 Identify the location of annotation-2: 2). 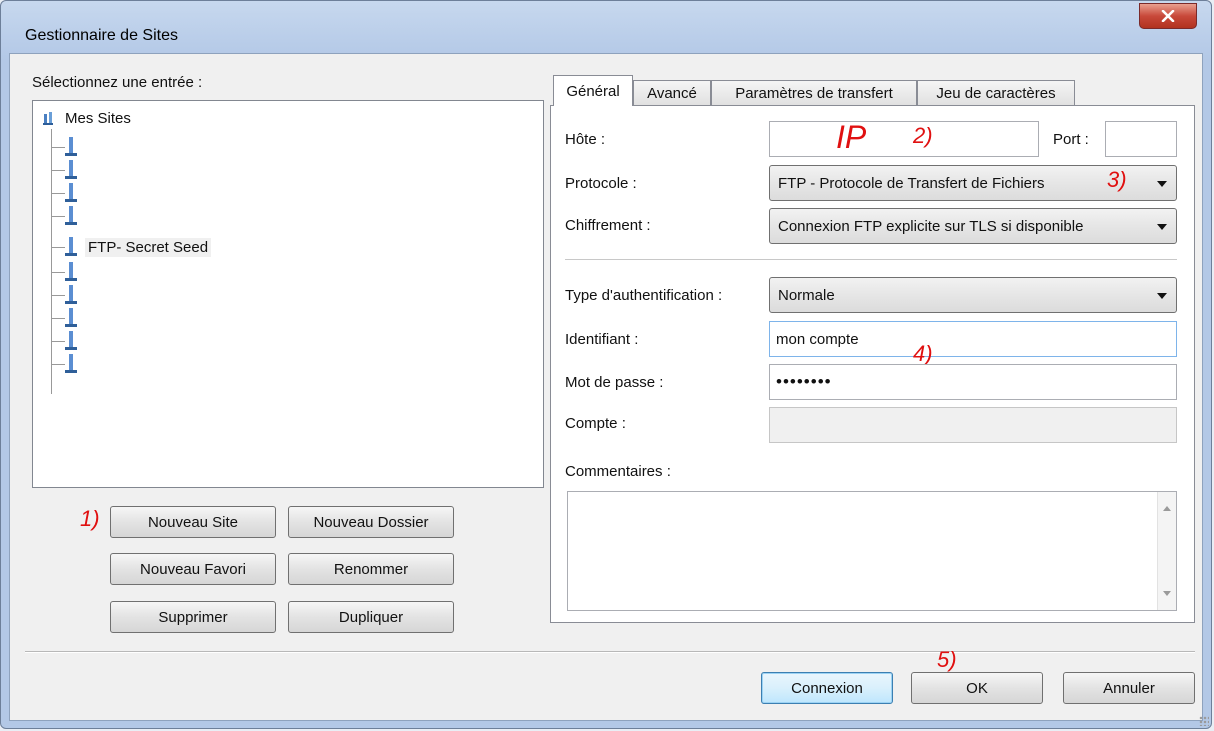
(923, 135).